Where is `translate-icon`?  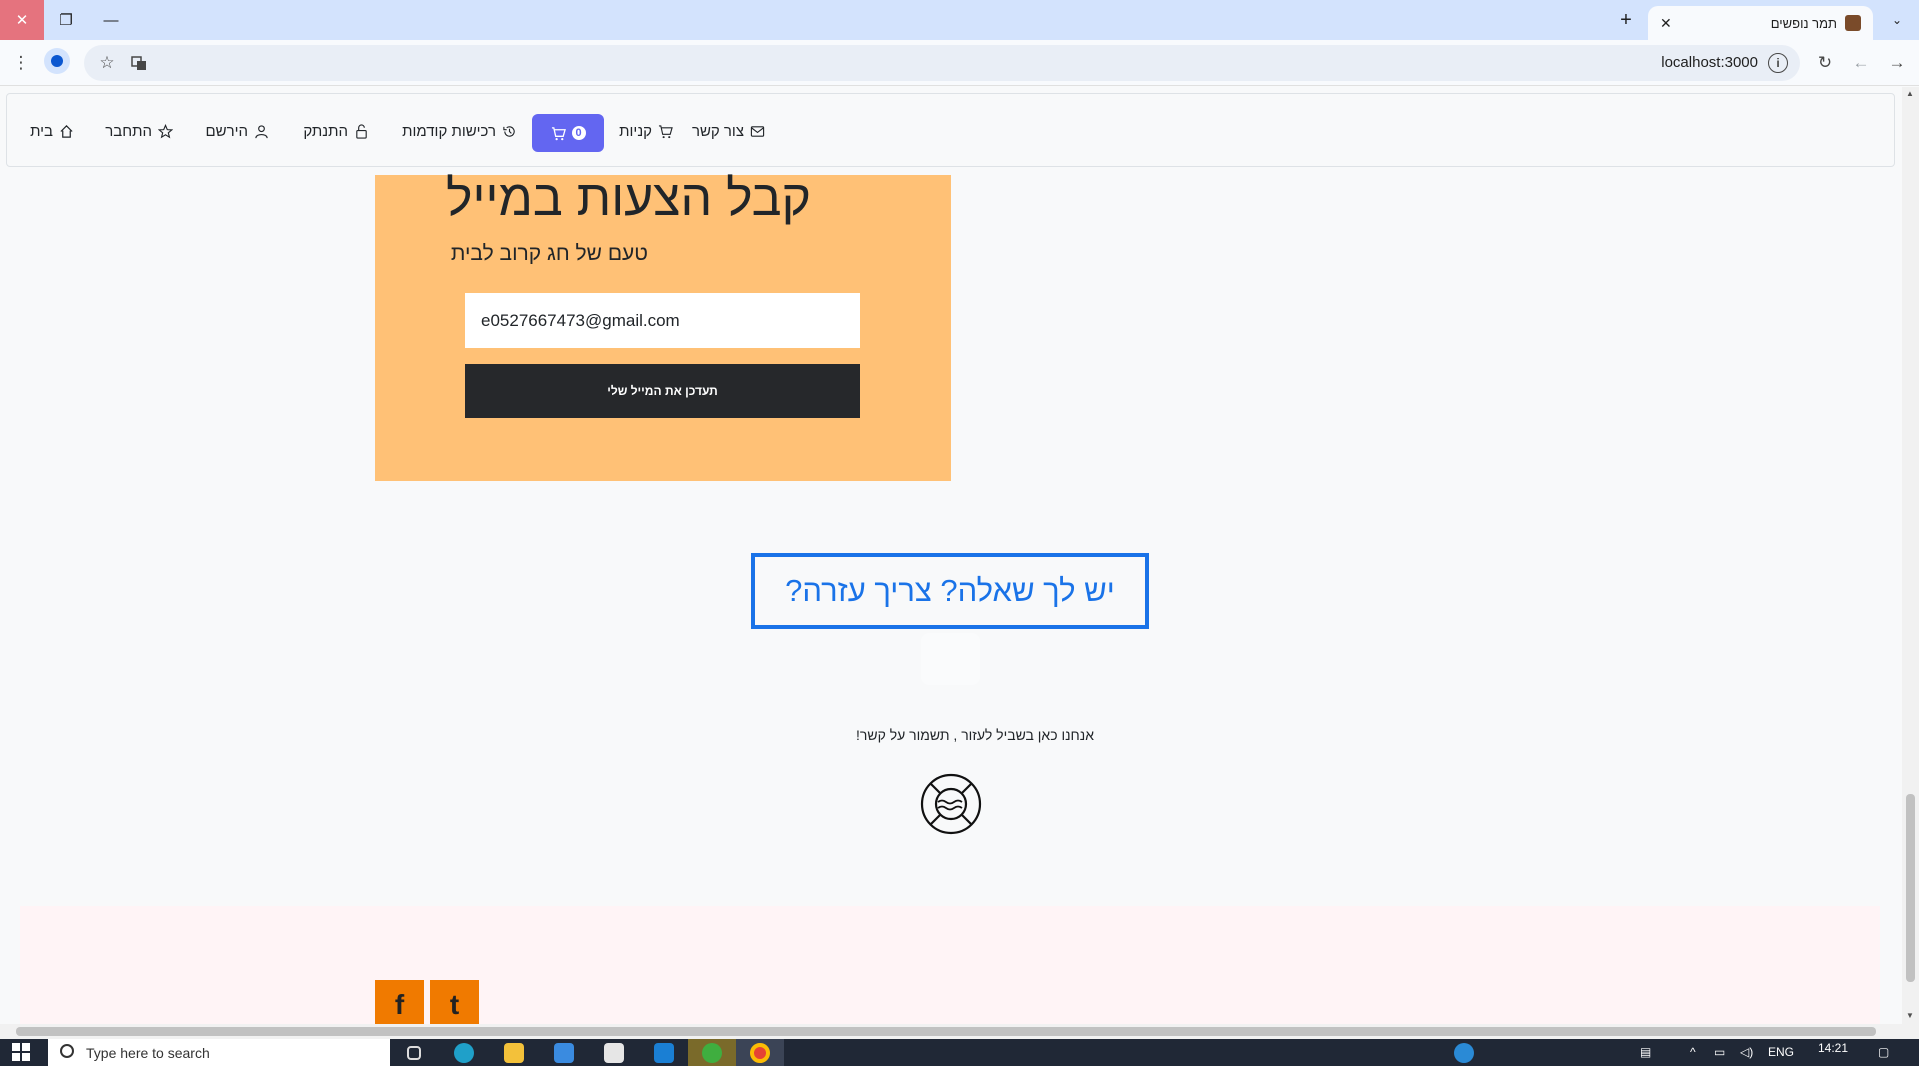
translate-icon is located at coordinates (139, 63).